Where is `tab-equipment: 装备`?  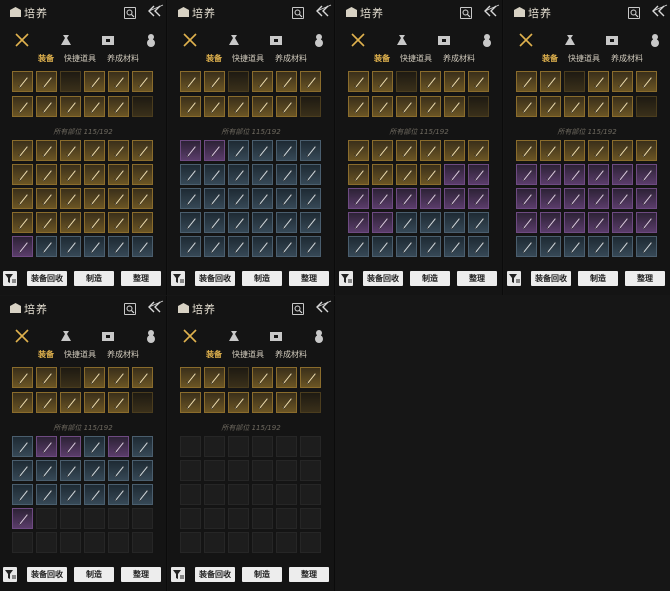
tab-equipment: 装备 is located at coordinates (46, 58).